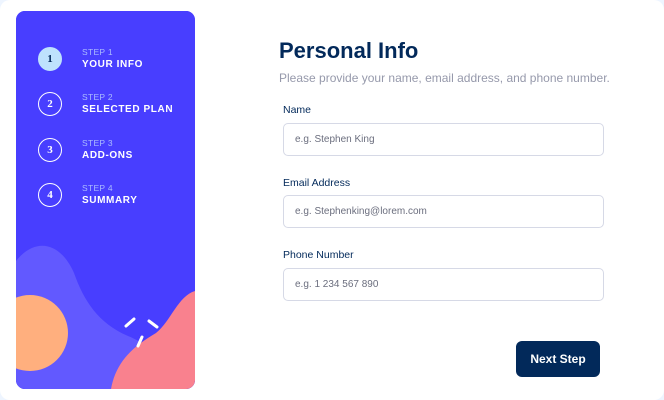 This screenshot has height=400, width=664. Describe the element at coordinates (97, 188) in the screenshot. I see `step-label: STEP 4` at that location.